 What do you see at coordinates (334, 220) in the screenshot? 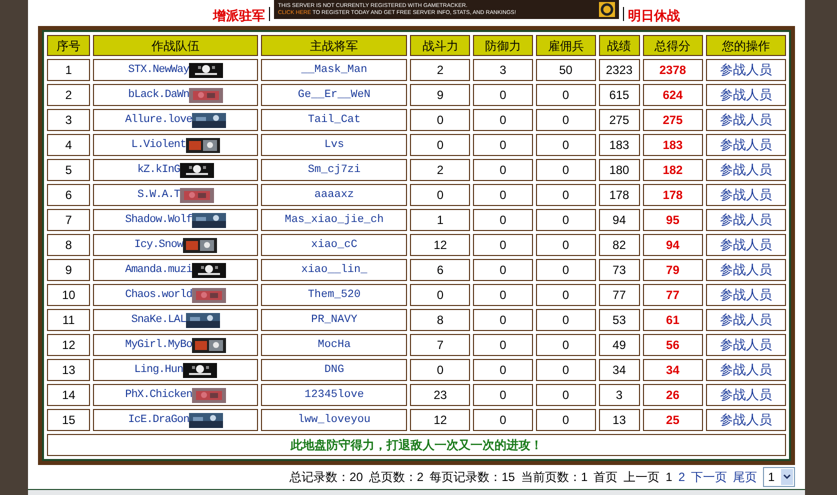
I see `general-name: Mas_xiao_jie_ch` at bounding box center [334, 220].